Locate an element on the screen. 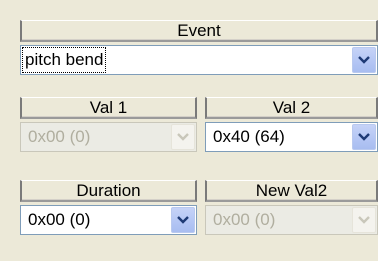 The height and width of the screenshot is (261, 378). newval2-header-label: New Val2 is located at coordinates (291, 190).